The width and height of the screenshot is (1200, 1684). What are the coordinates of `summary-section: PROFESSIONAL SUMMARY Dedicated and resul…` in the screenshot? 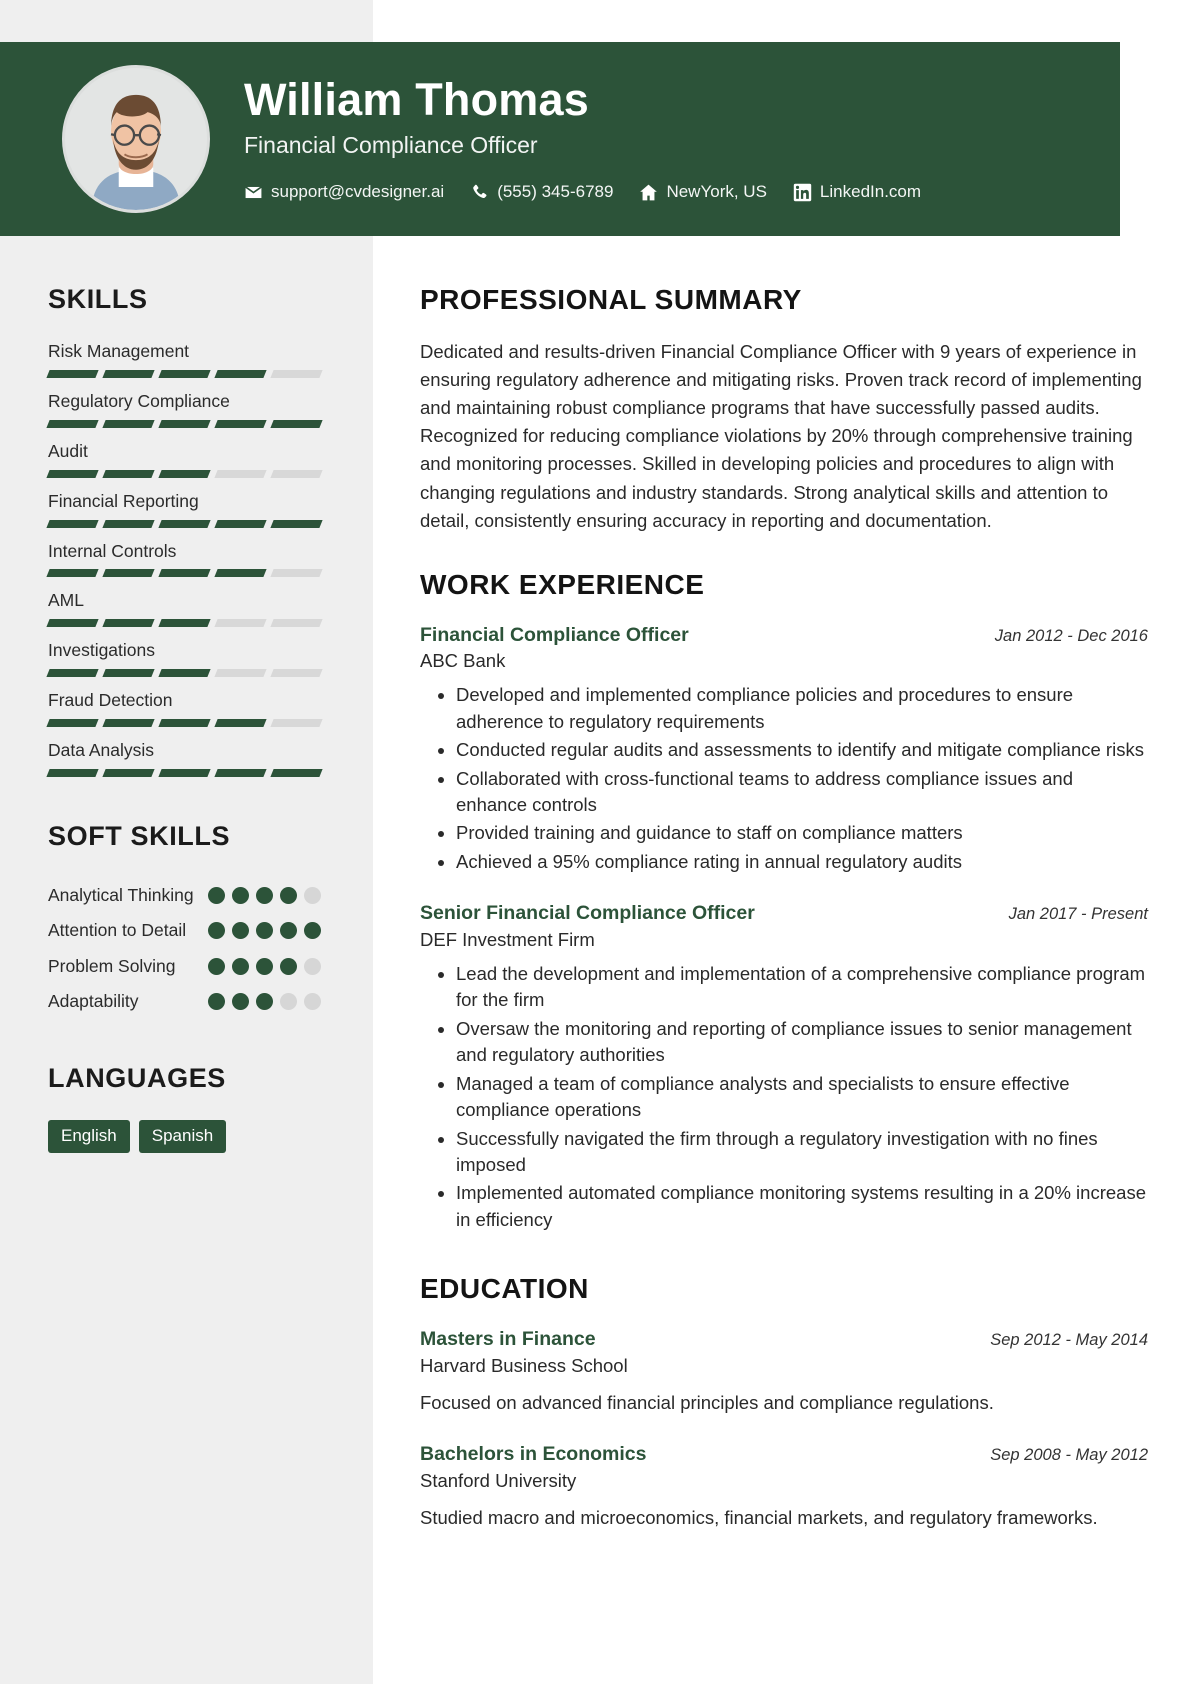 It's located at (784, 409).